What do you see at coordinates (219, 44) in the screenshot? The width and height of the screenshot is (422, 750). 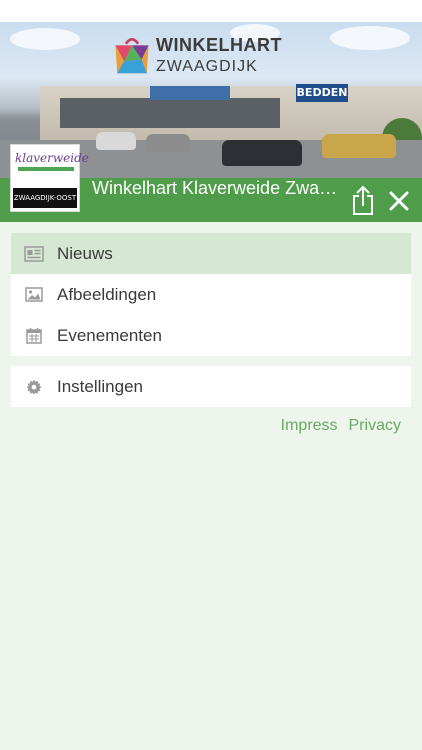 I see `brand-name: WINKELHART` at bounding box center [219, 44].